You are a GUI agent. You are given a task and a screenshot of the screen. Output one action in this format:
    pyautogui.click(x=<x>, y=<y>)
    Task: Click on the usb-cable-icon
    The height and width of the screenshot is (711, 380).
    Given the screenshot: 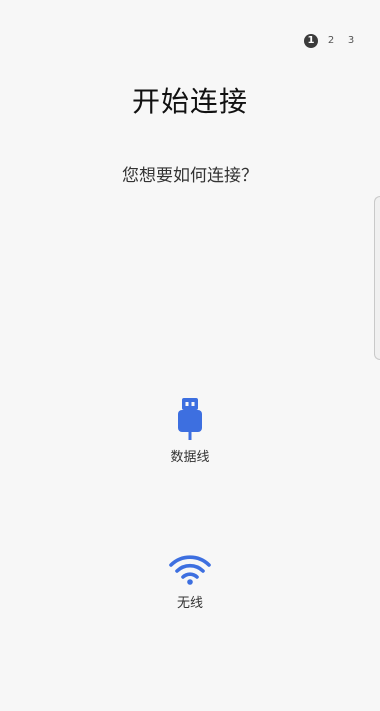 What is the action you would take?
    pyautogui.click(x=190, y=419)
    